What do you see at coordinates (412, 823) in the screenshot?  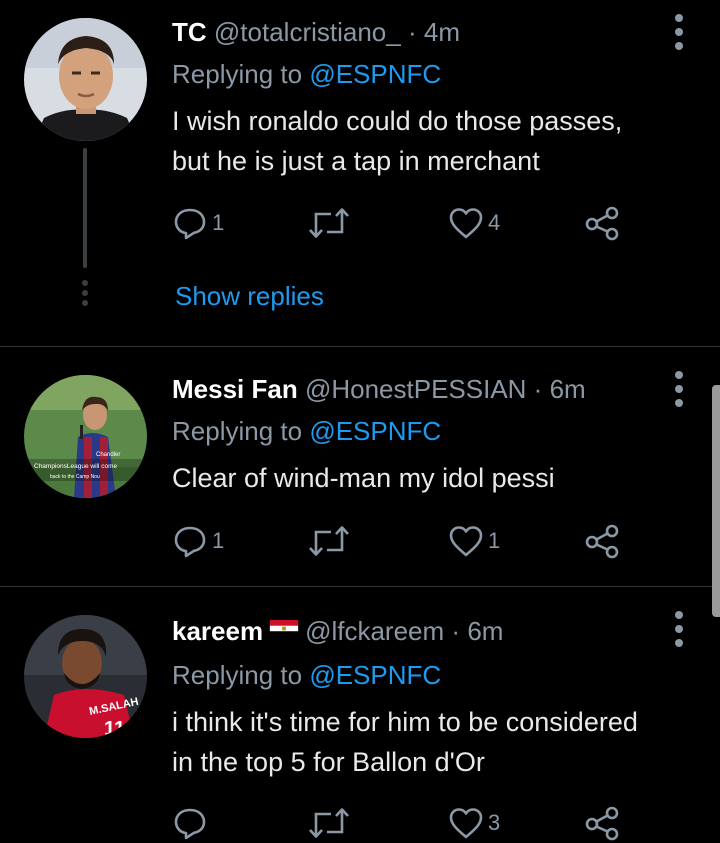 I see `action-bar: 3` at bounding box center [412, 823].